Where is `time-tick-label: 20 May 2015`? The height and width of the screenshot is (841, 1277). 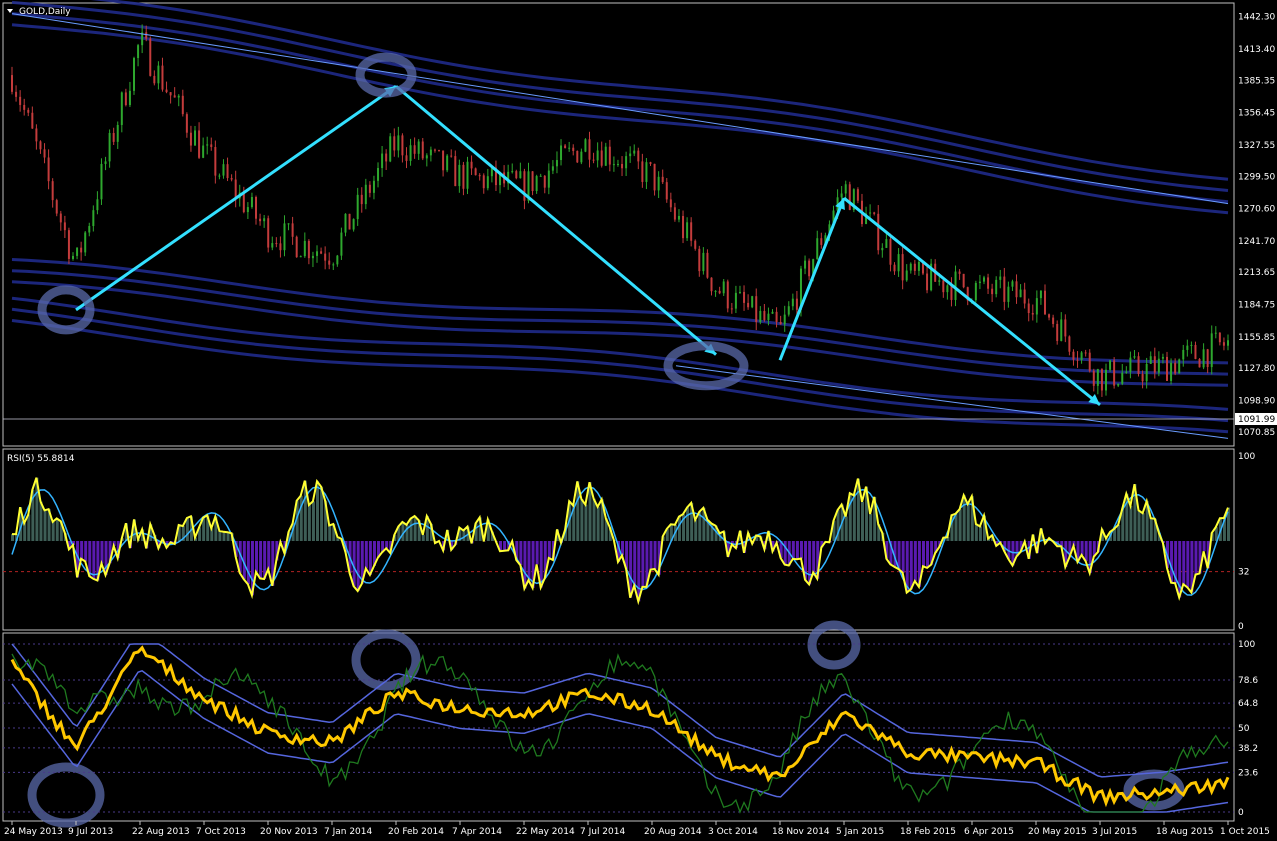 time-tick-label: 20 May 2015 is located at coordinates (1057, 832).